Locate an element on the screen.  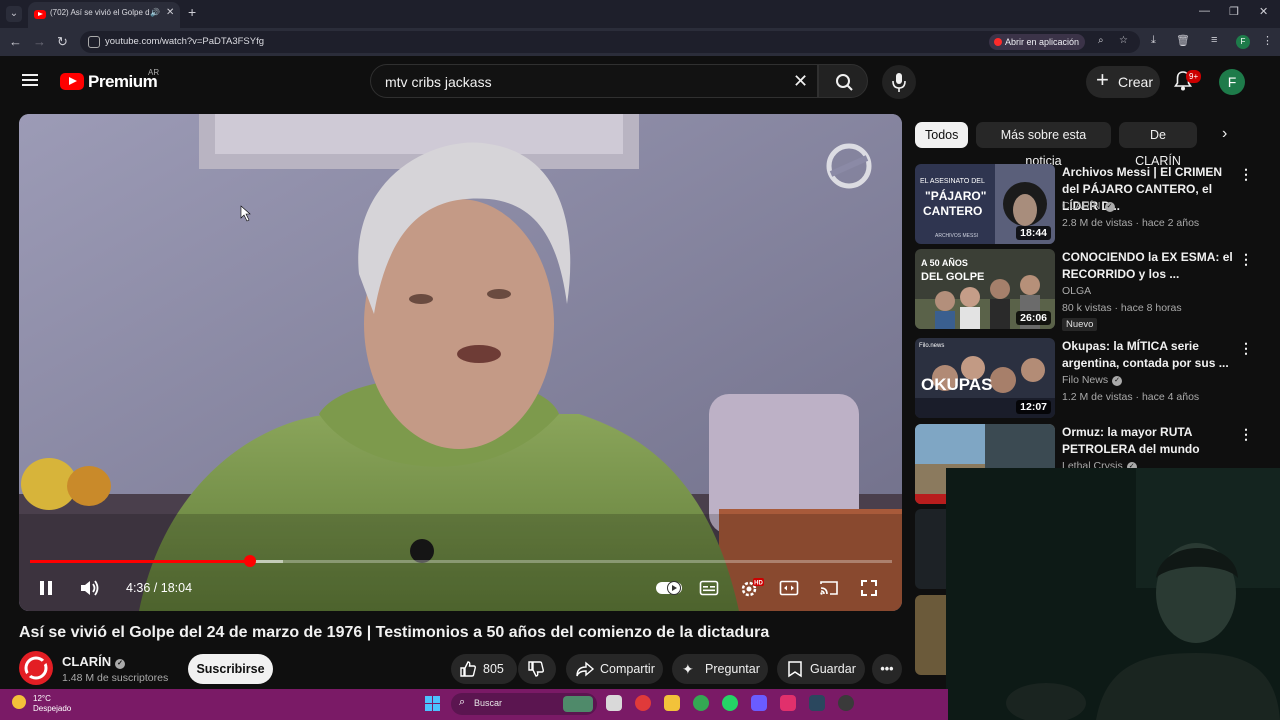
chip-all: Todos is located at coordinates (941, 135).